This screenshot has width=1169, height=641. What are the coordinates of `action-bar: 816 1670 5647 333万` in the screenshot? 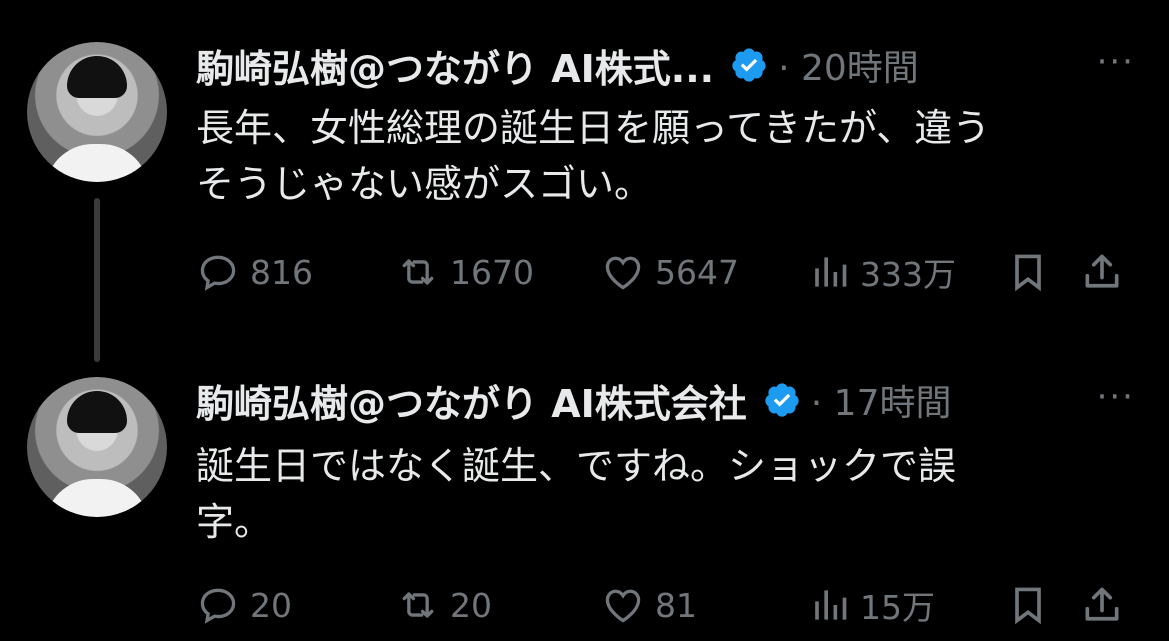 It's located at (668, 272).